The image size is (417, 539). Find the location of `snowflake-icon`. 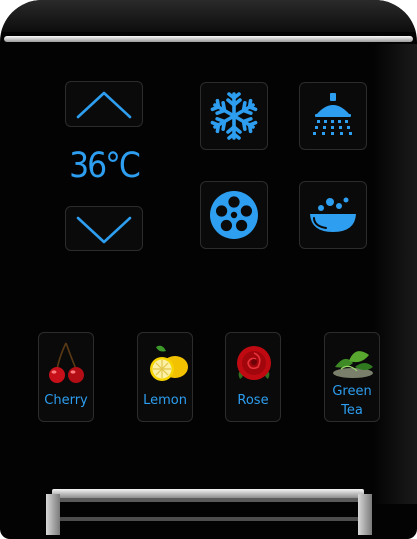

snowflake-icon is located at coordinates (234, 116).